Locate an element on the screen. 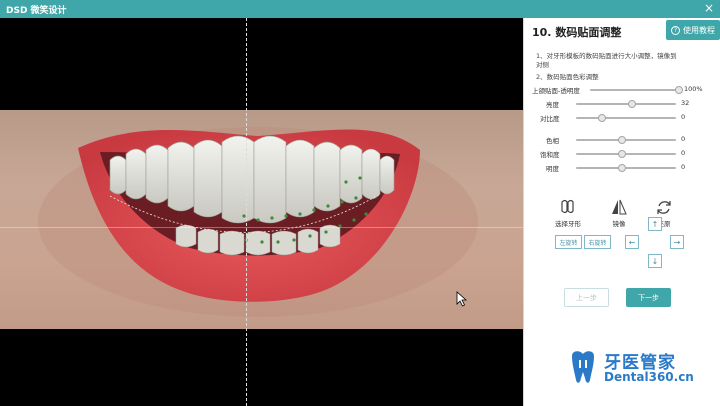 The height and width of the screenshot is (406, 720). slider-saturation: 饱和度 0 is located at coordinates (624, 154).